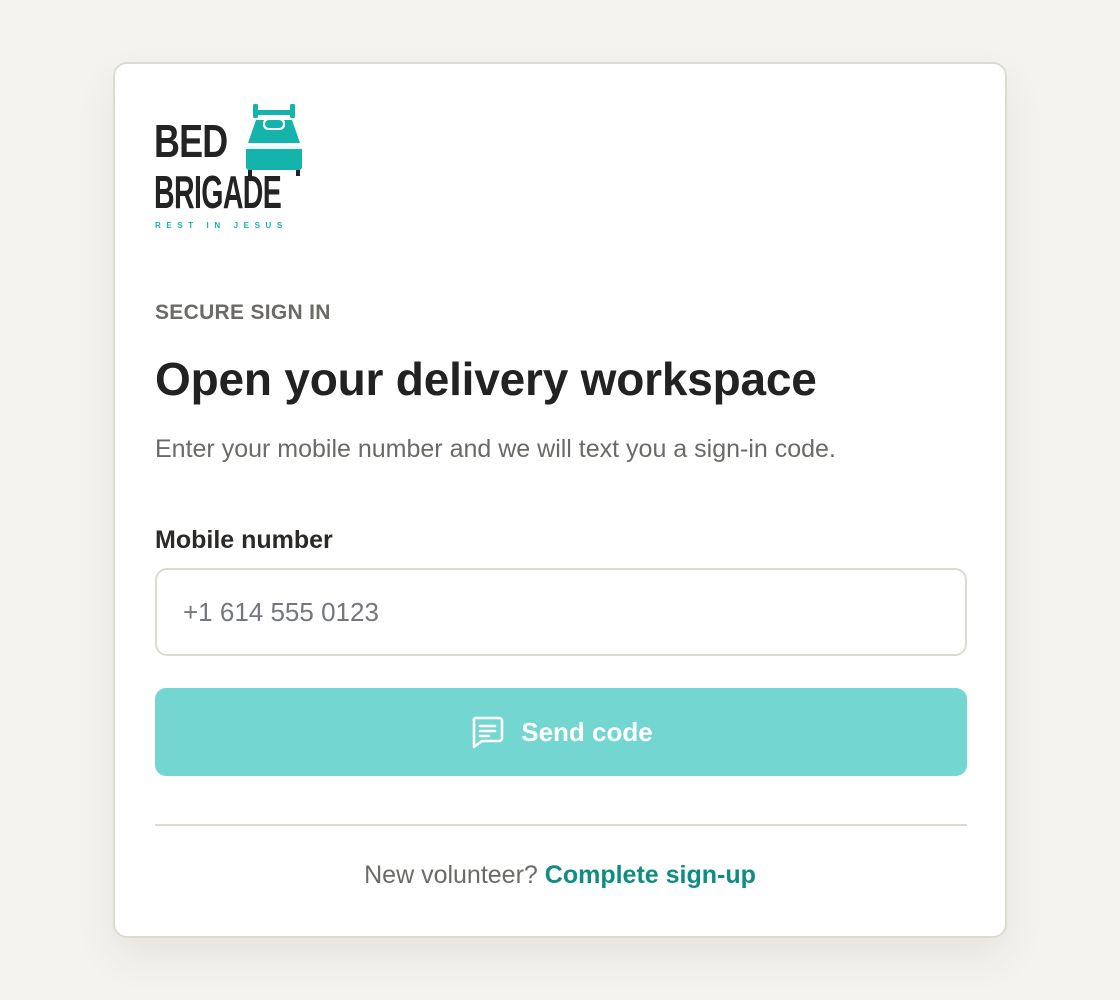  I want to click on message-square-icon, so click(487, 732).